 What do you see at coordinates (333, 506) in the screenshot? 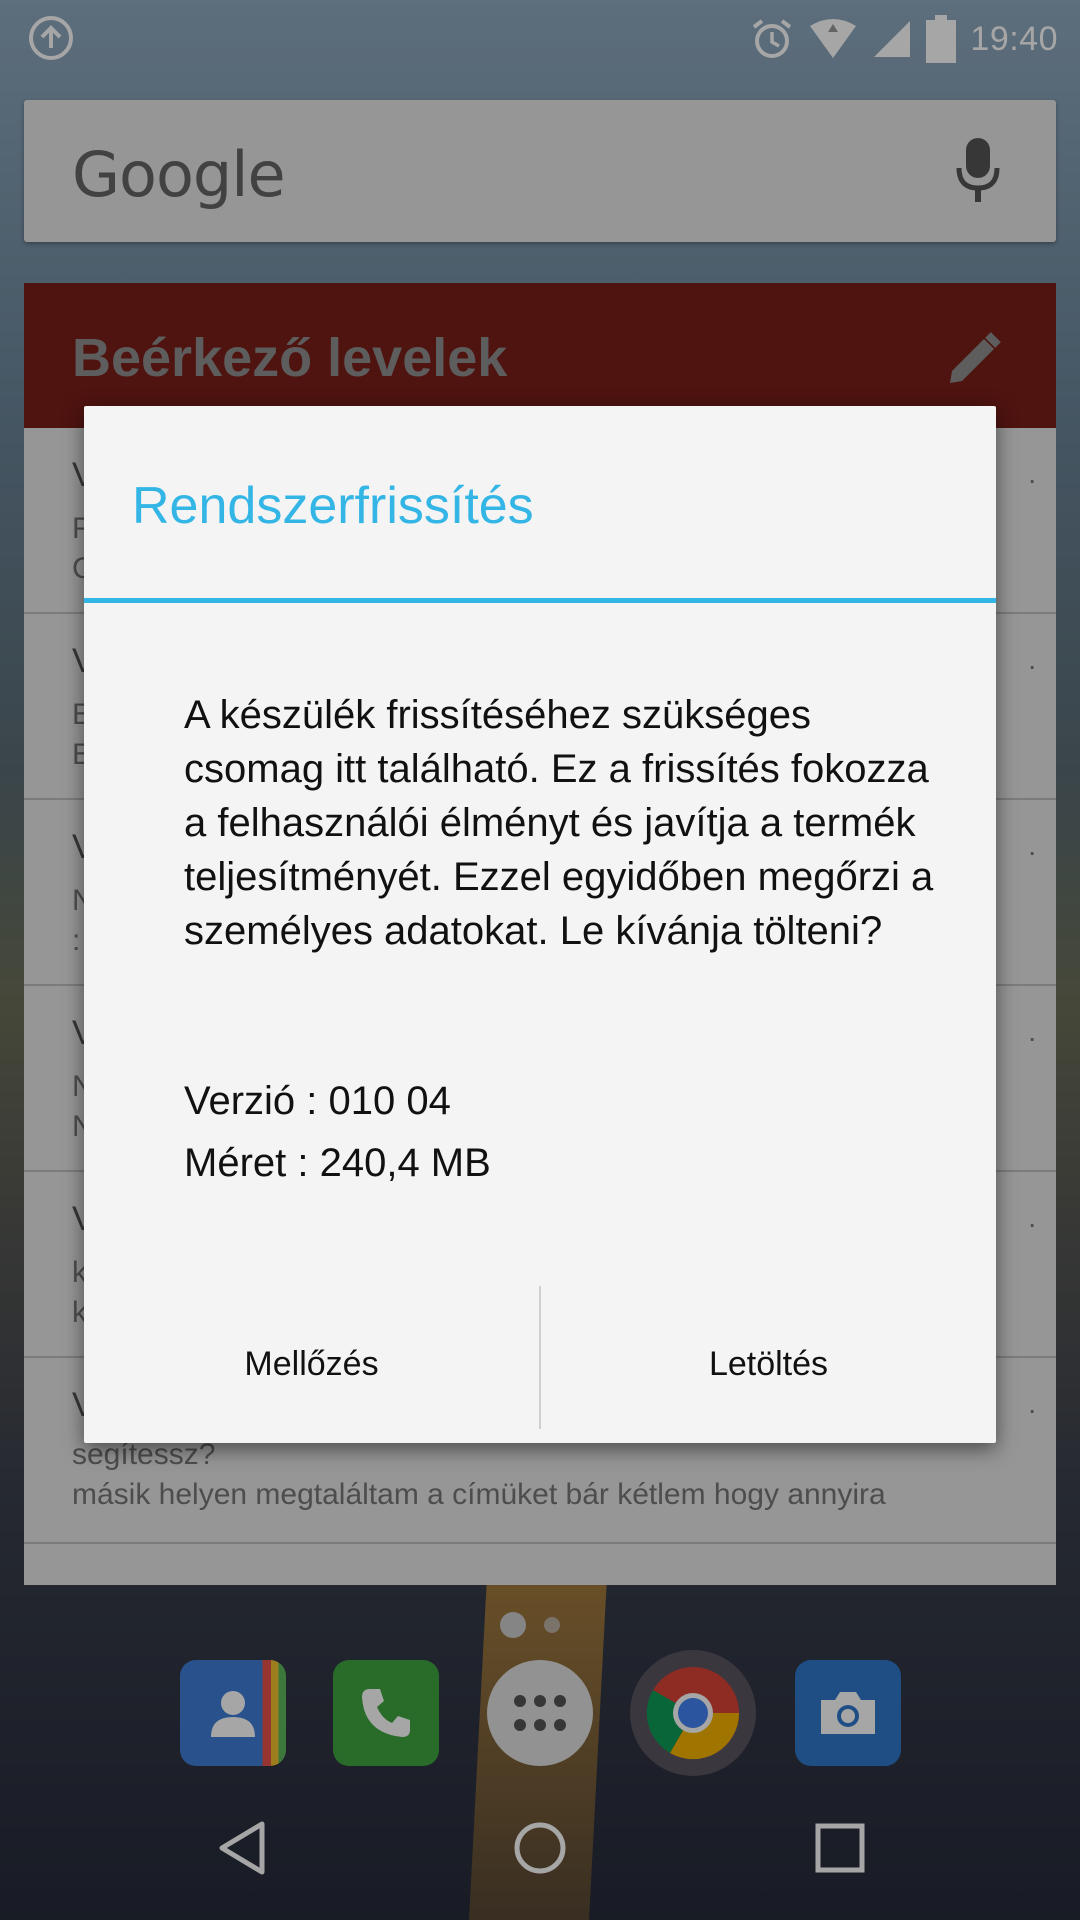
I see `dialog-title: Rendszerfrissítés` at bounding box center [333, 506].